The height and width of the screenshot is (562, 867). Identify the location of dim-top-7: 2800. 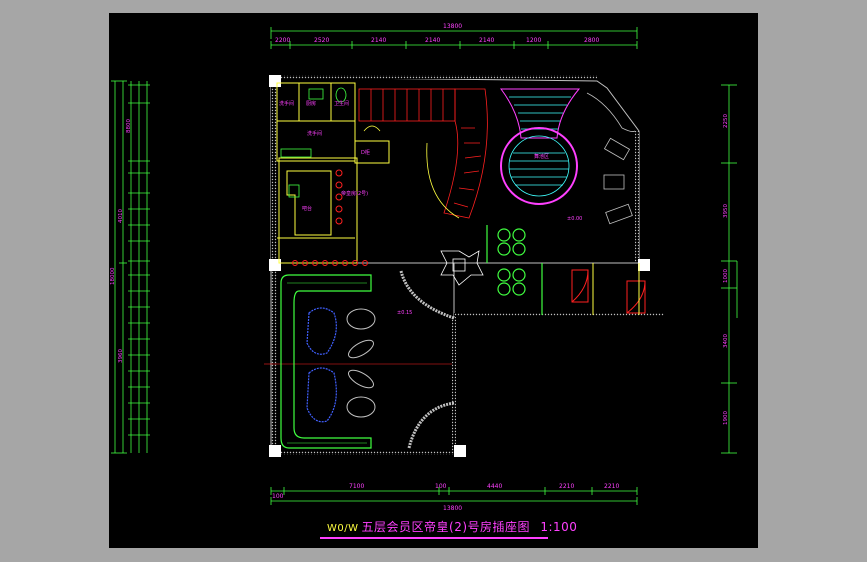
(591, 40).